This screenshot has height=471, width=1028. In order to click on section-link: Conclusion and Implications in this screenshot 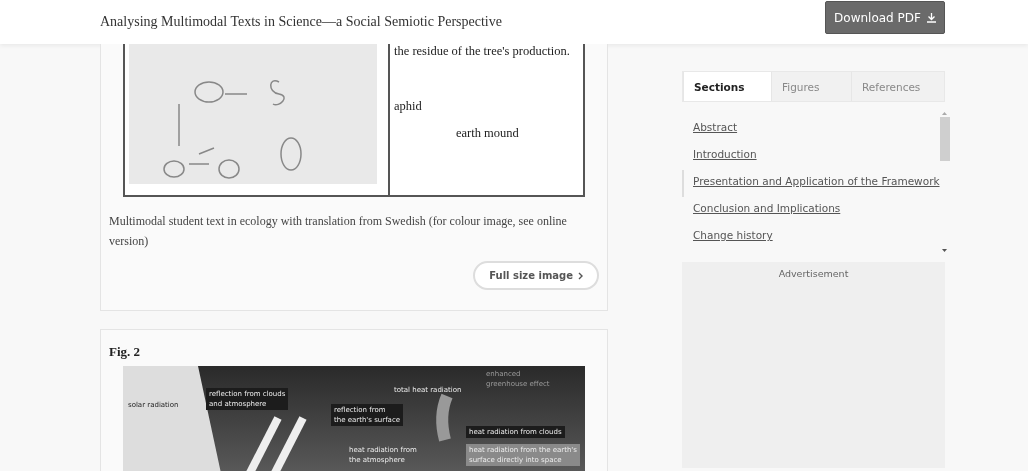, I will do `click(811, 210)`.